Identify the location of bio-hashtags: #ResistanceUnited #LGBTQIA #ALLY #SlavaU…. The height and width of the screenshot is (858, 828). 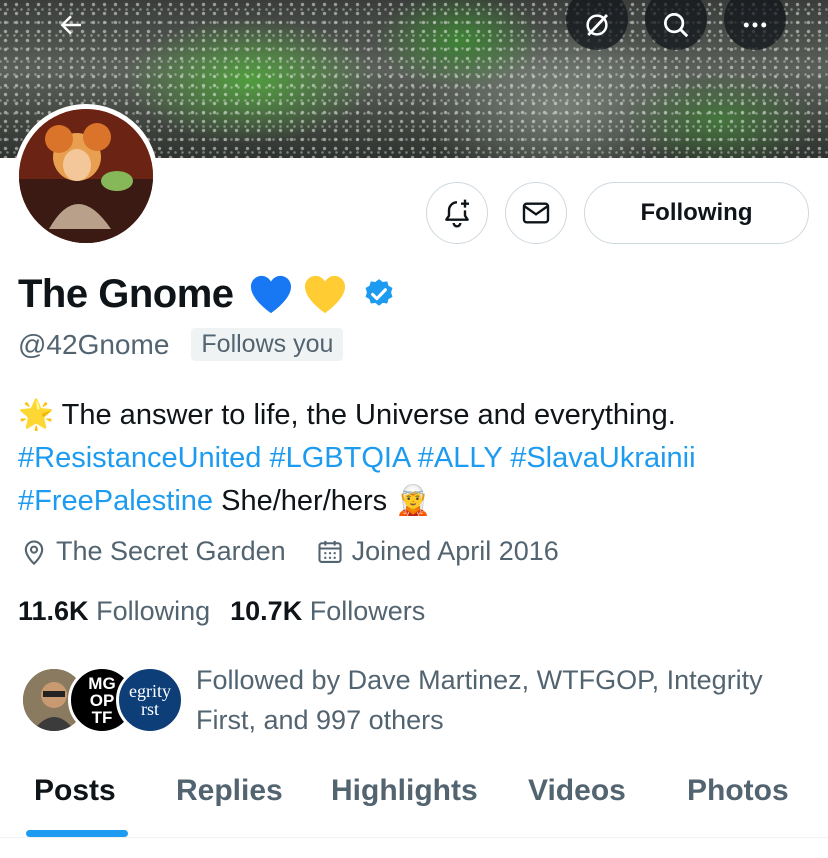
(418, 458).